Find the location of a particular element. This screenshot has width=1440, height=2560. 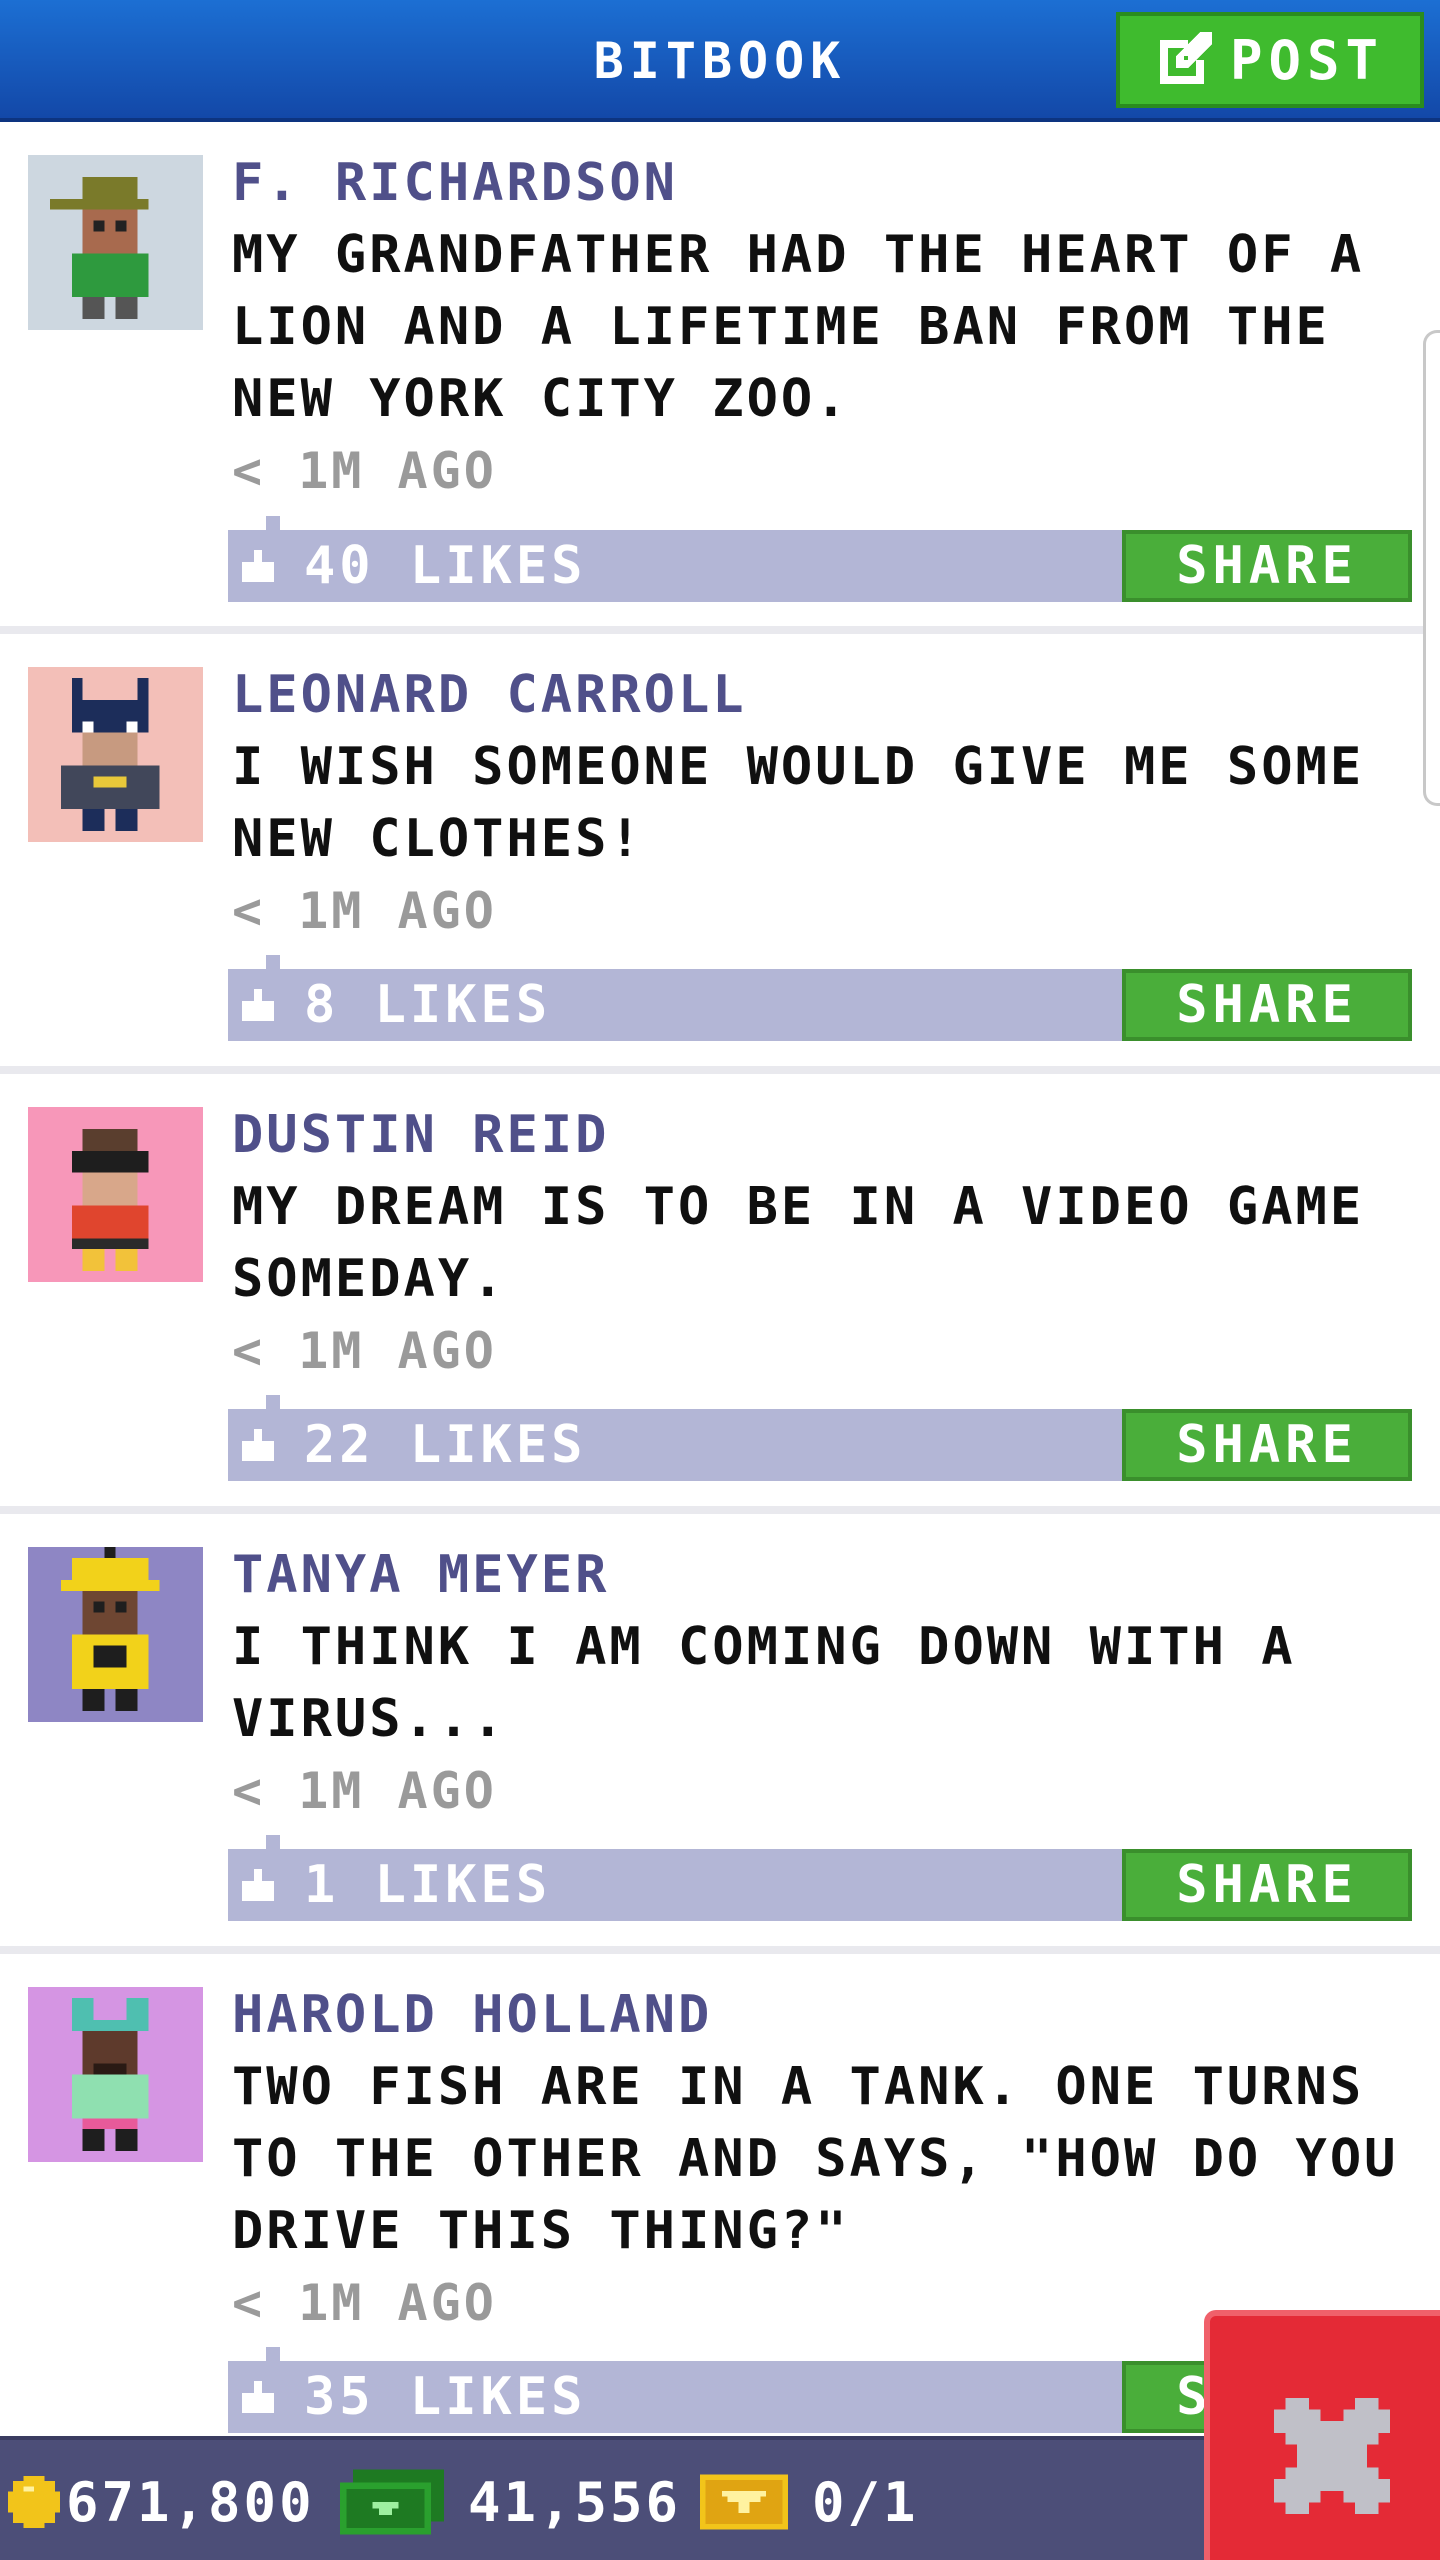

likes-count: 40 LIKES is located at coordinates (445, 566).